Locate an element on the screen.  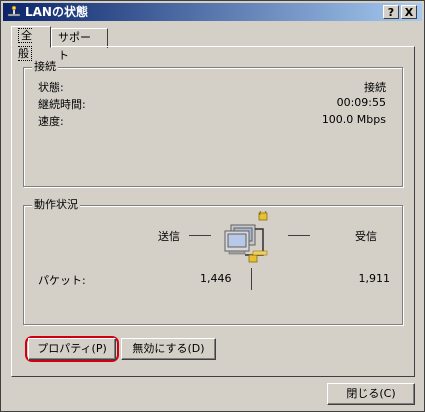
status-value: 接続 is located at coordinates (375, 87).